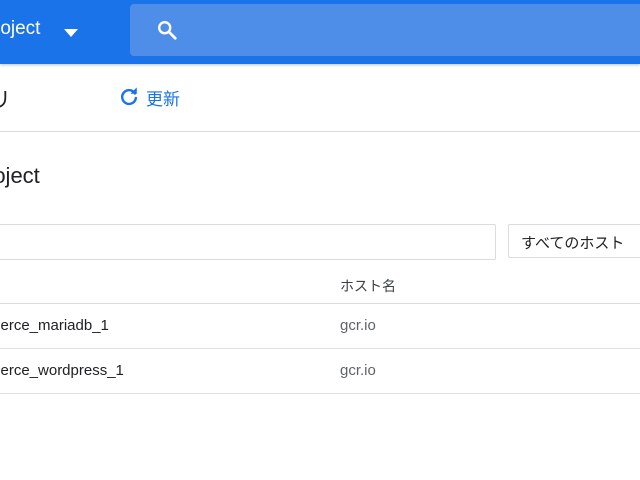 The image size is (640, 480). What do you see at coordinates (414, 31) in the screenshot?
I see `search-input` at bounding box center [414, 31].